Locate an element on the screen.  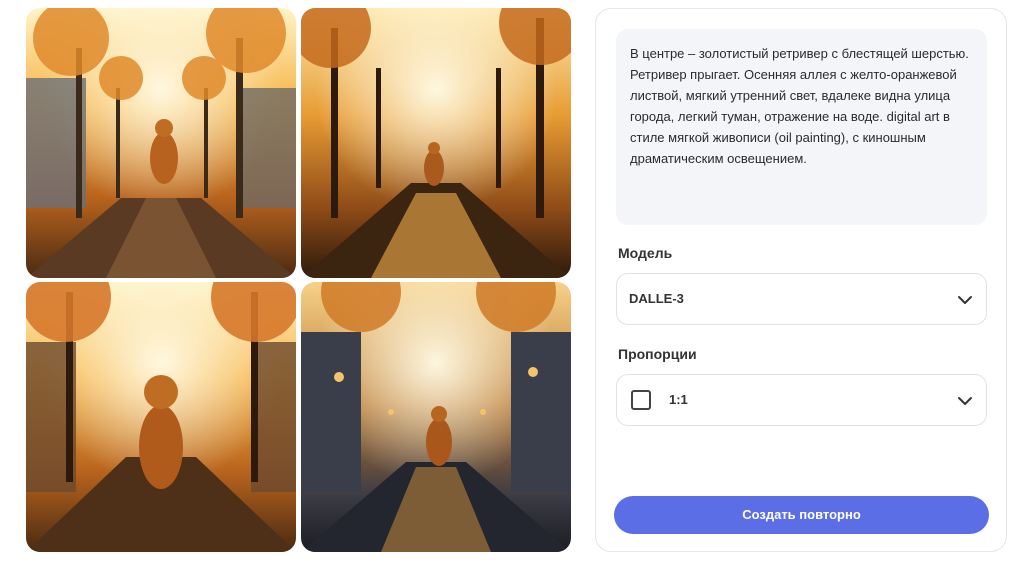
ratio-select: 1:1 is located at coordinates (801, 400).